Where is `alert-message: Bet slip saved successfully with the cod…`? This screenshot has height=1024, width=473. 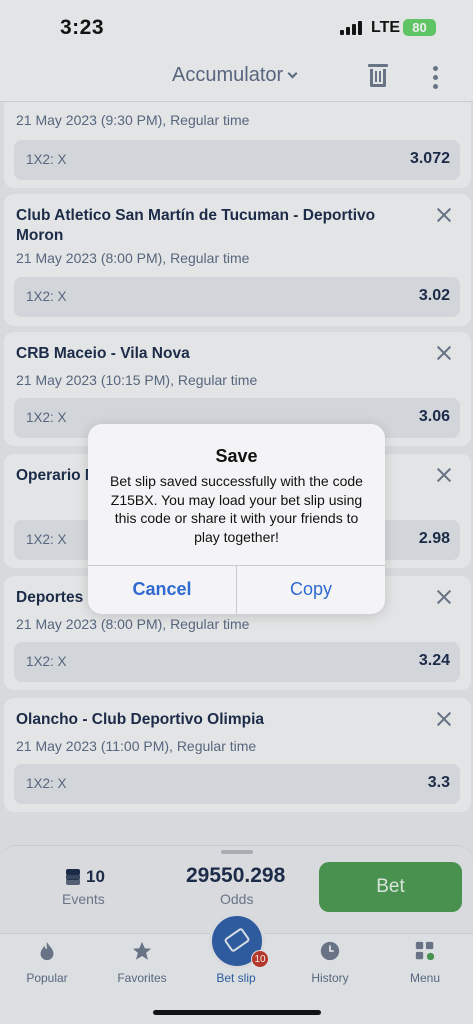
alert-message: Bet slip saved successfully with the cod… is located at coordinates (236, 509).